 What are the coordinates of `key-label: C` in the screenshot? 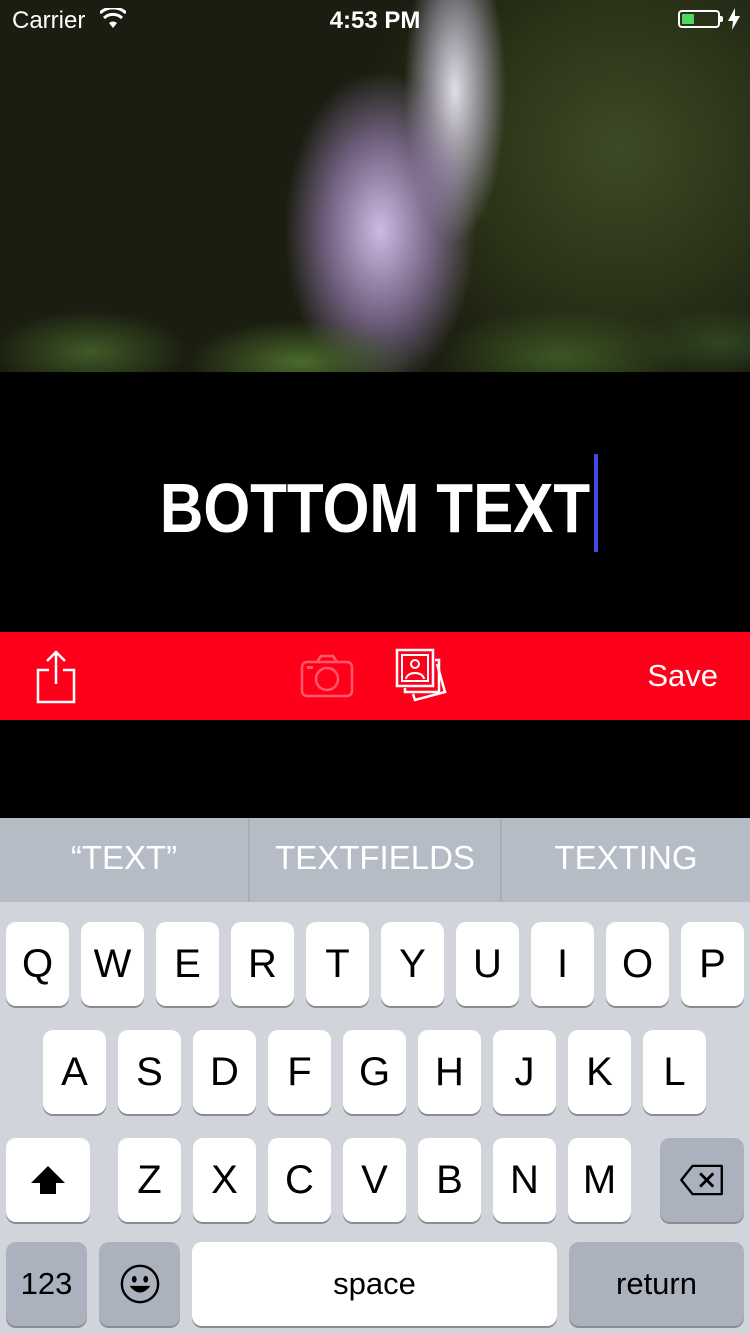 It's located at (299, 1180).